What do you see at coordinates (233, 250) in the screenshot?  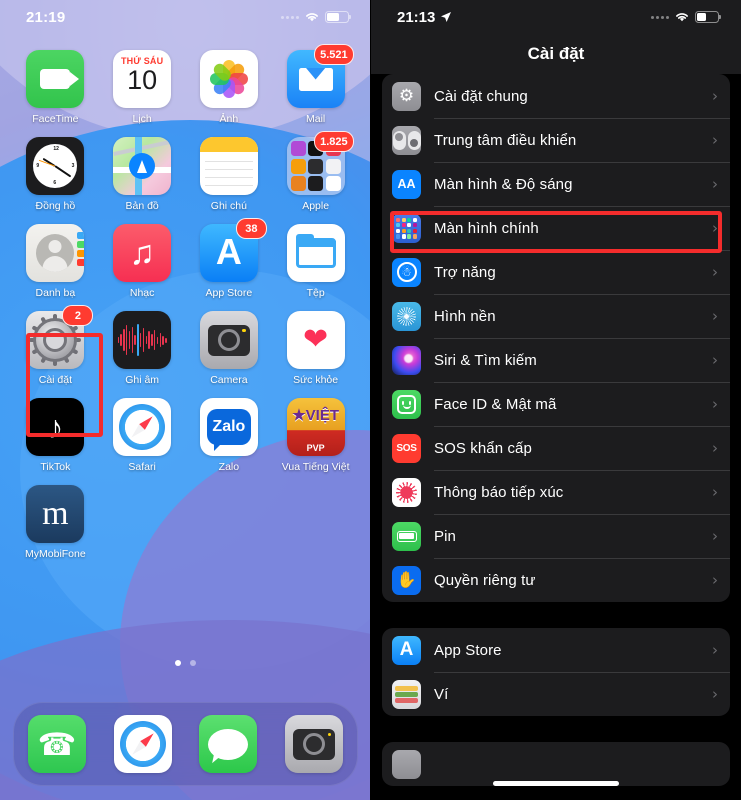 I see `app-icon-wrap: A 38` at bounding box center [233, 250].